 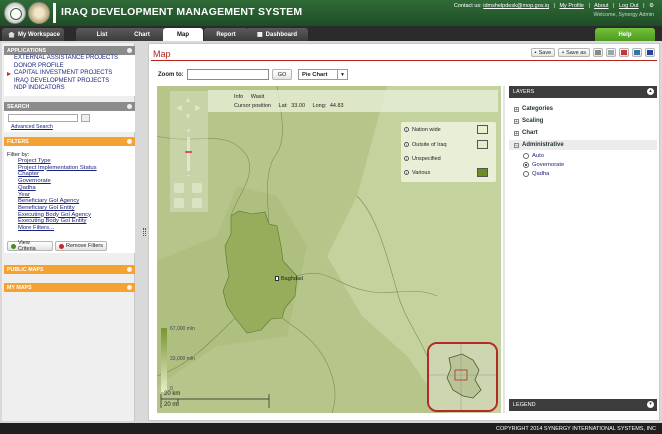 What do you see at coordinates (536, 174) in the screenshot?
I see `admin-option-qadha: Qadha` at bounding box center [536, 174].